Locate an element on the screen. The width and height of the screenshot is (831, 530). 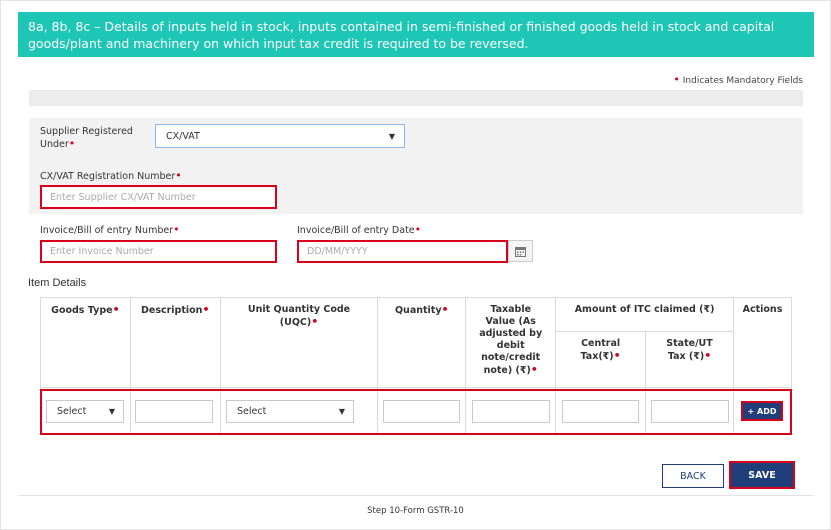
add-item-button: + ADD is located at coordinates (762, 411).